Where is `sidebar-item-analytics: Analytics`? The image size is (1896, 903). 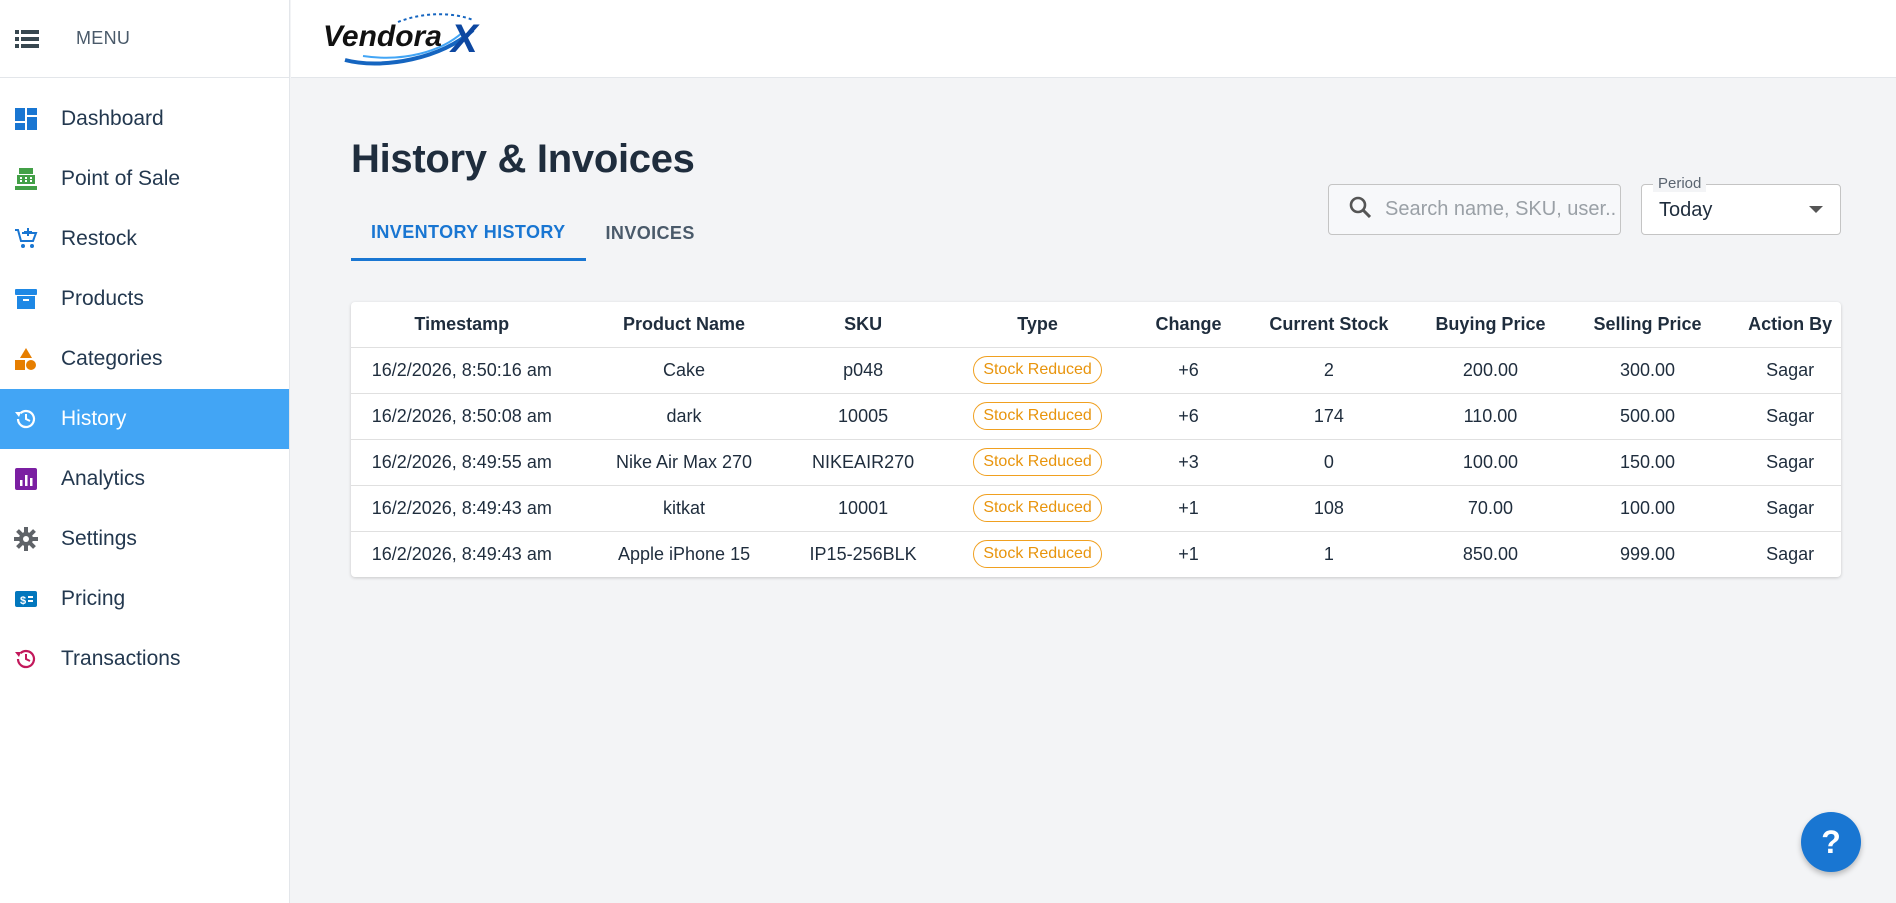
sidebar-item-analytics: Analytics is located at coordinates (144, 479).